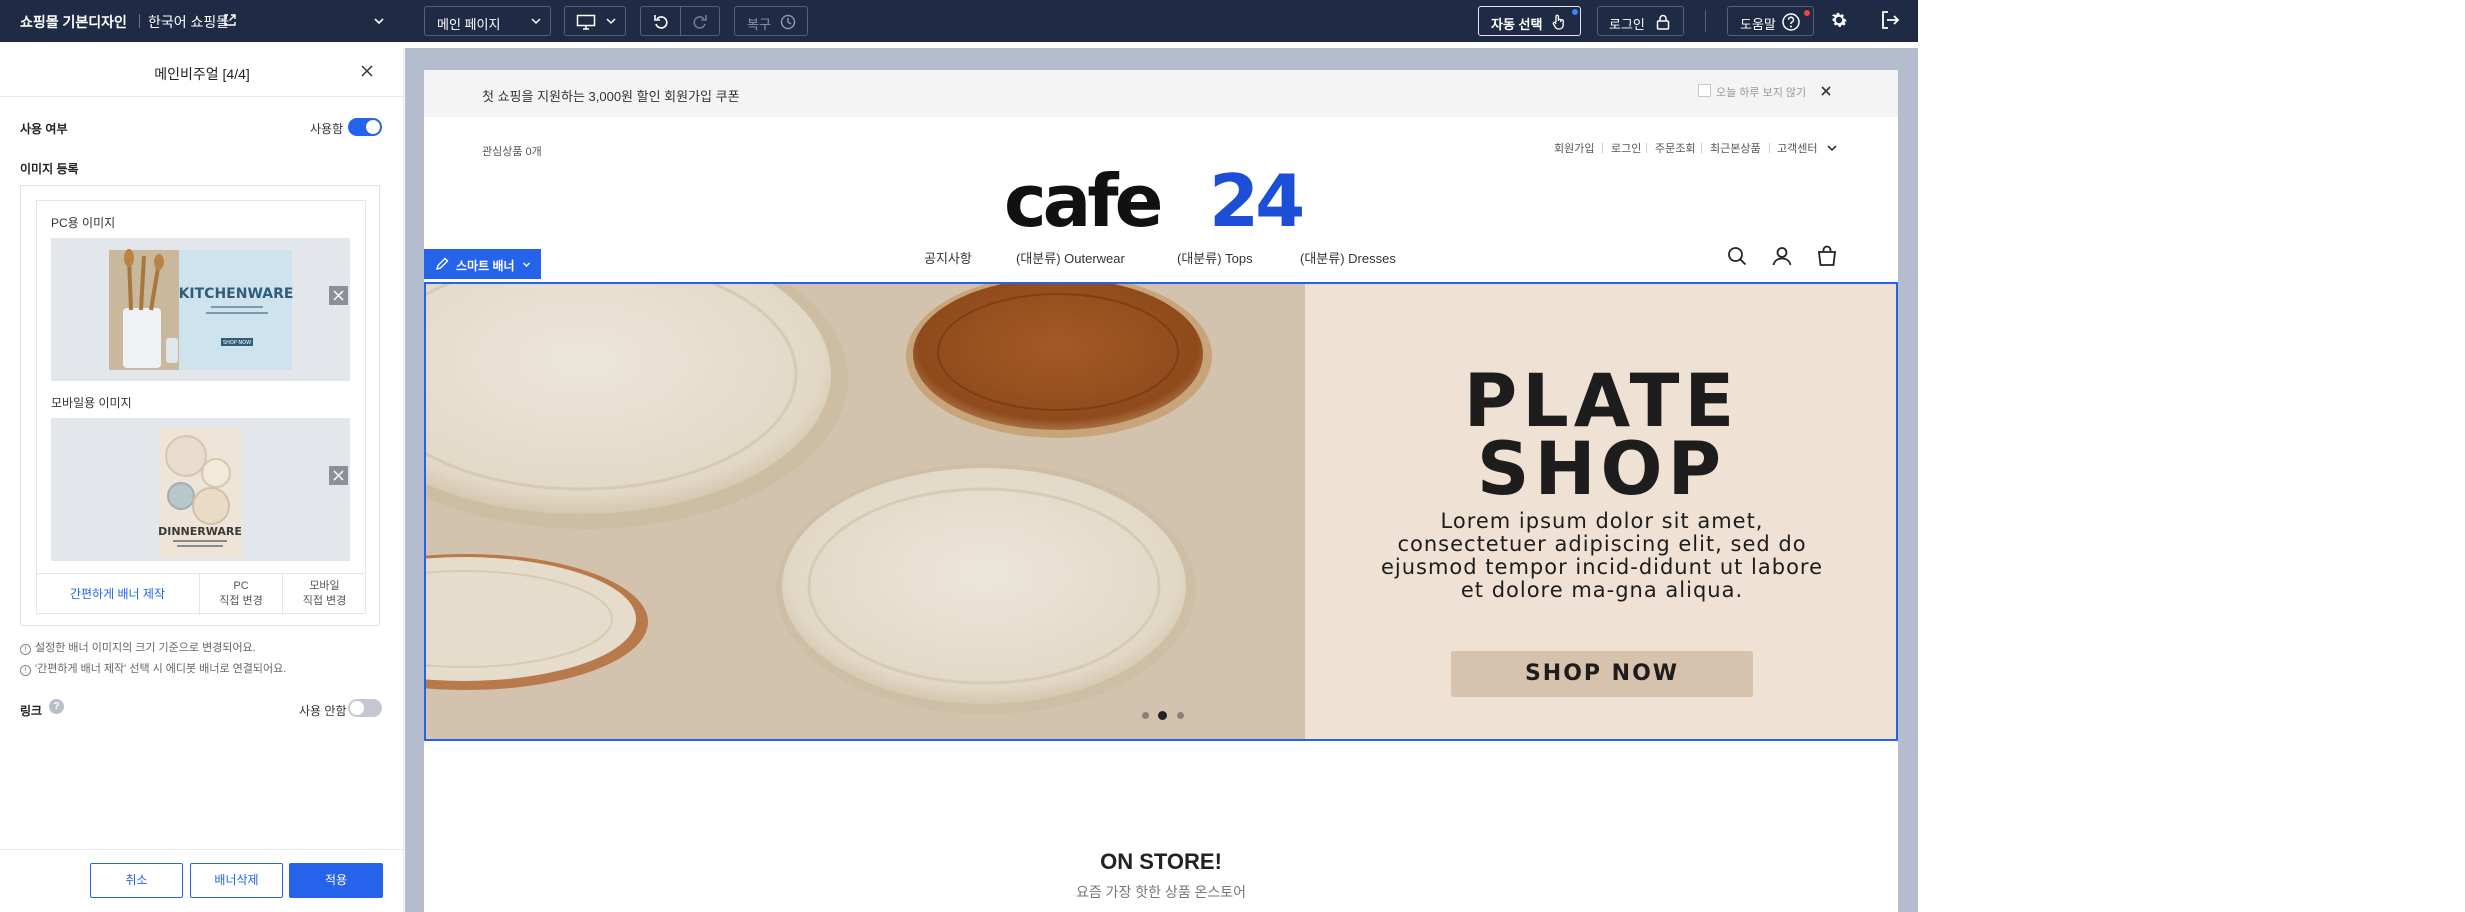 The height and width of the screenshot is (912, 2465). What do you see at coordinates (1082, 203) in the screenshot?
I see `logo-text-a: cafe` at bounding box center [1082, 203].